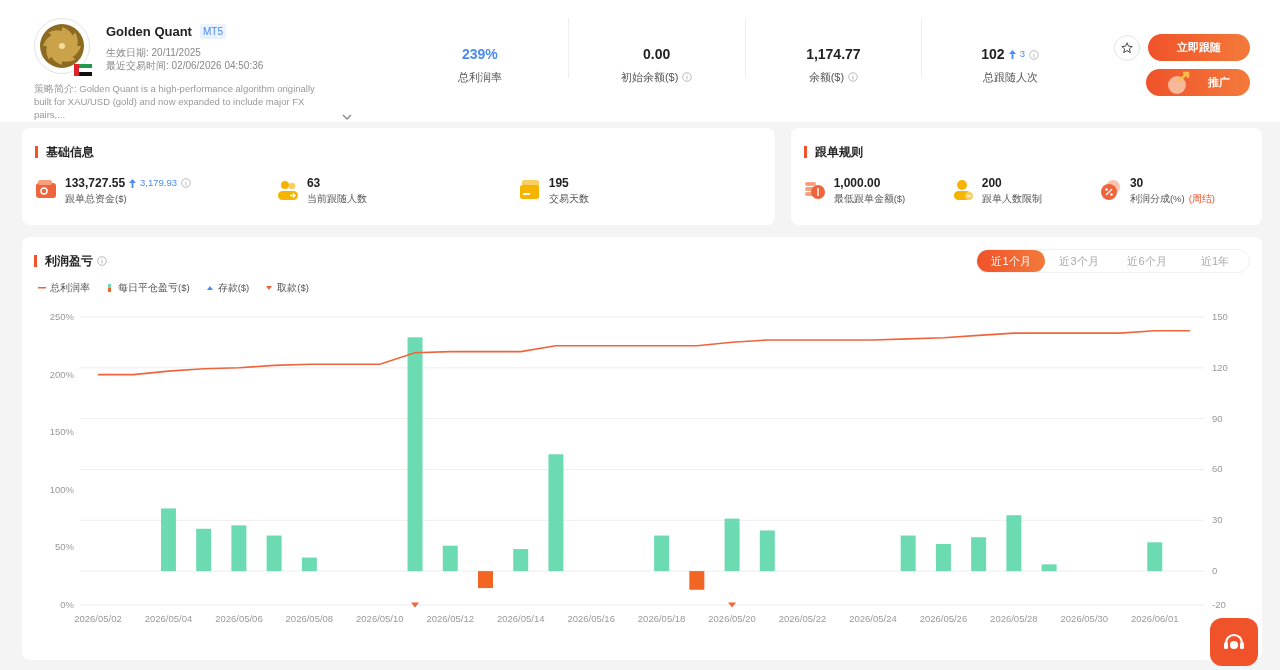 The width and height of the screenshot is (1280, 670). I want to click on axis-label: 250%, so click(61, 317).